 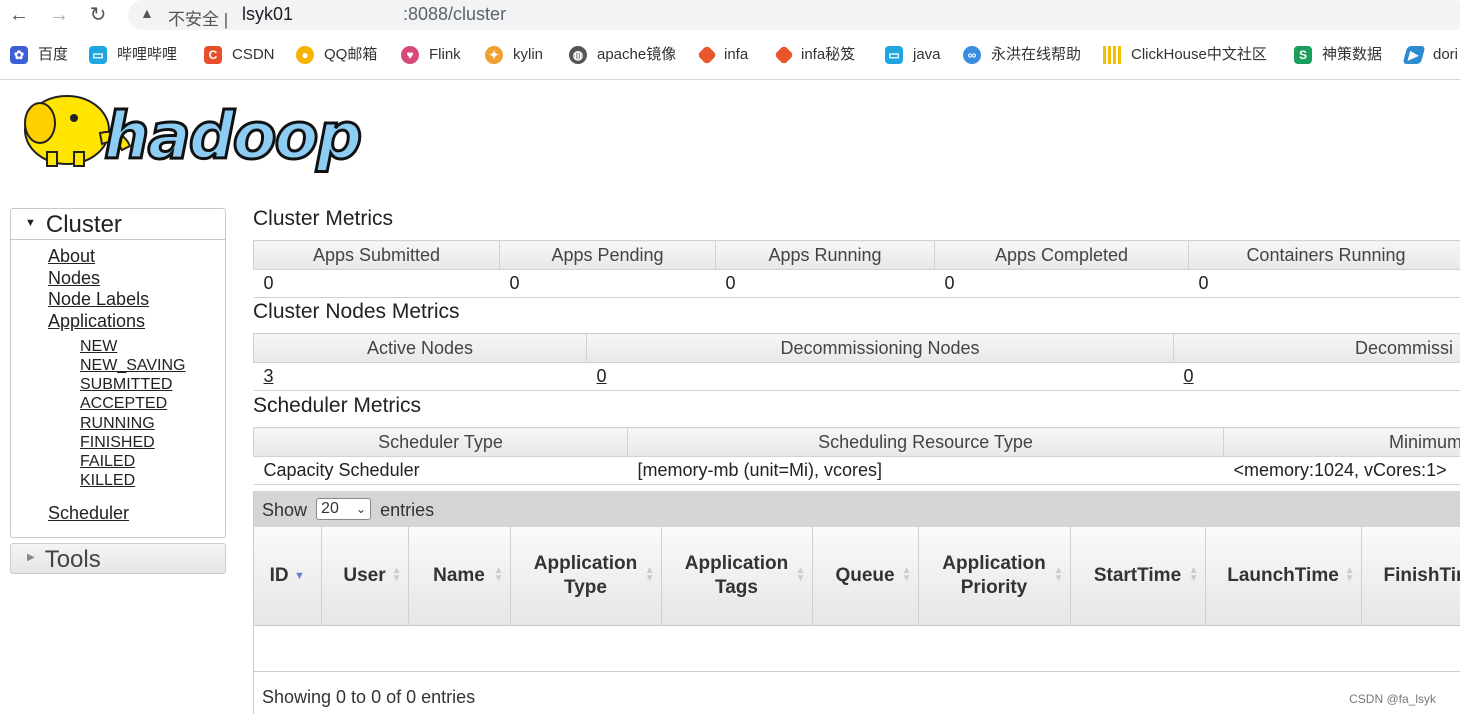 I want to click on bookmark-item: infa秘笈, so click(x=814, y=55).